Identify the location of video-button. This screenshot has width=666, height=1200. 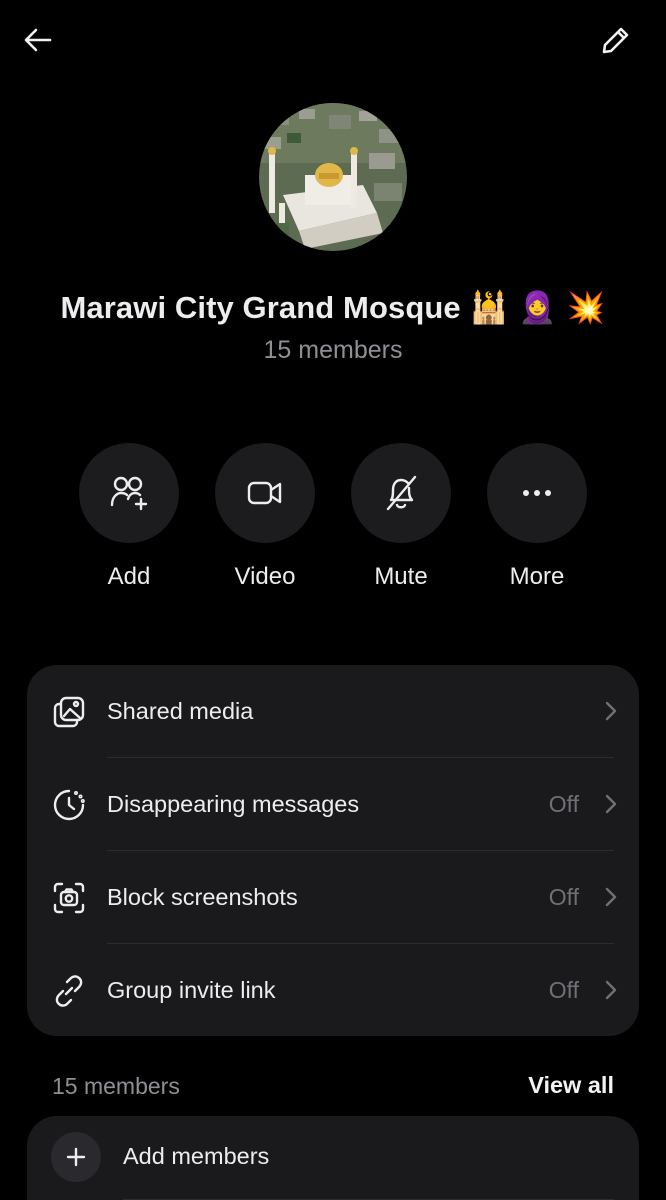
(265, 493).